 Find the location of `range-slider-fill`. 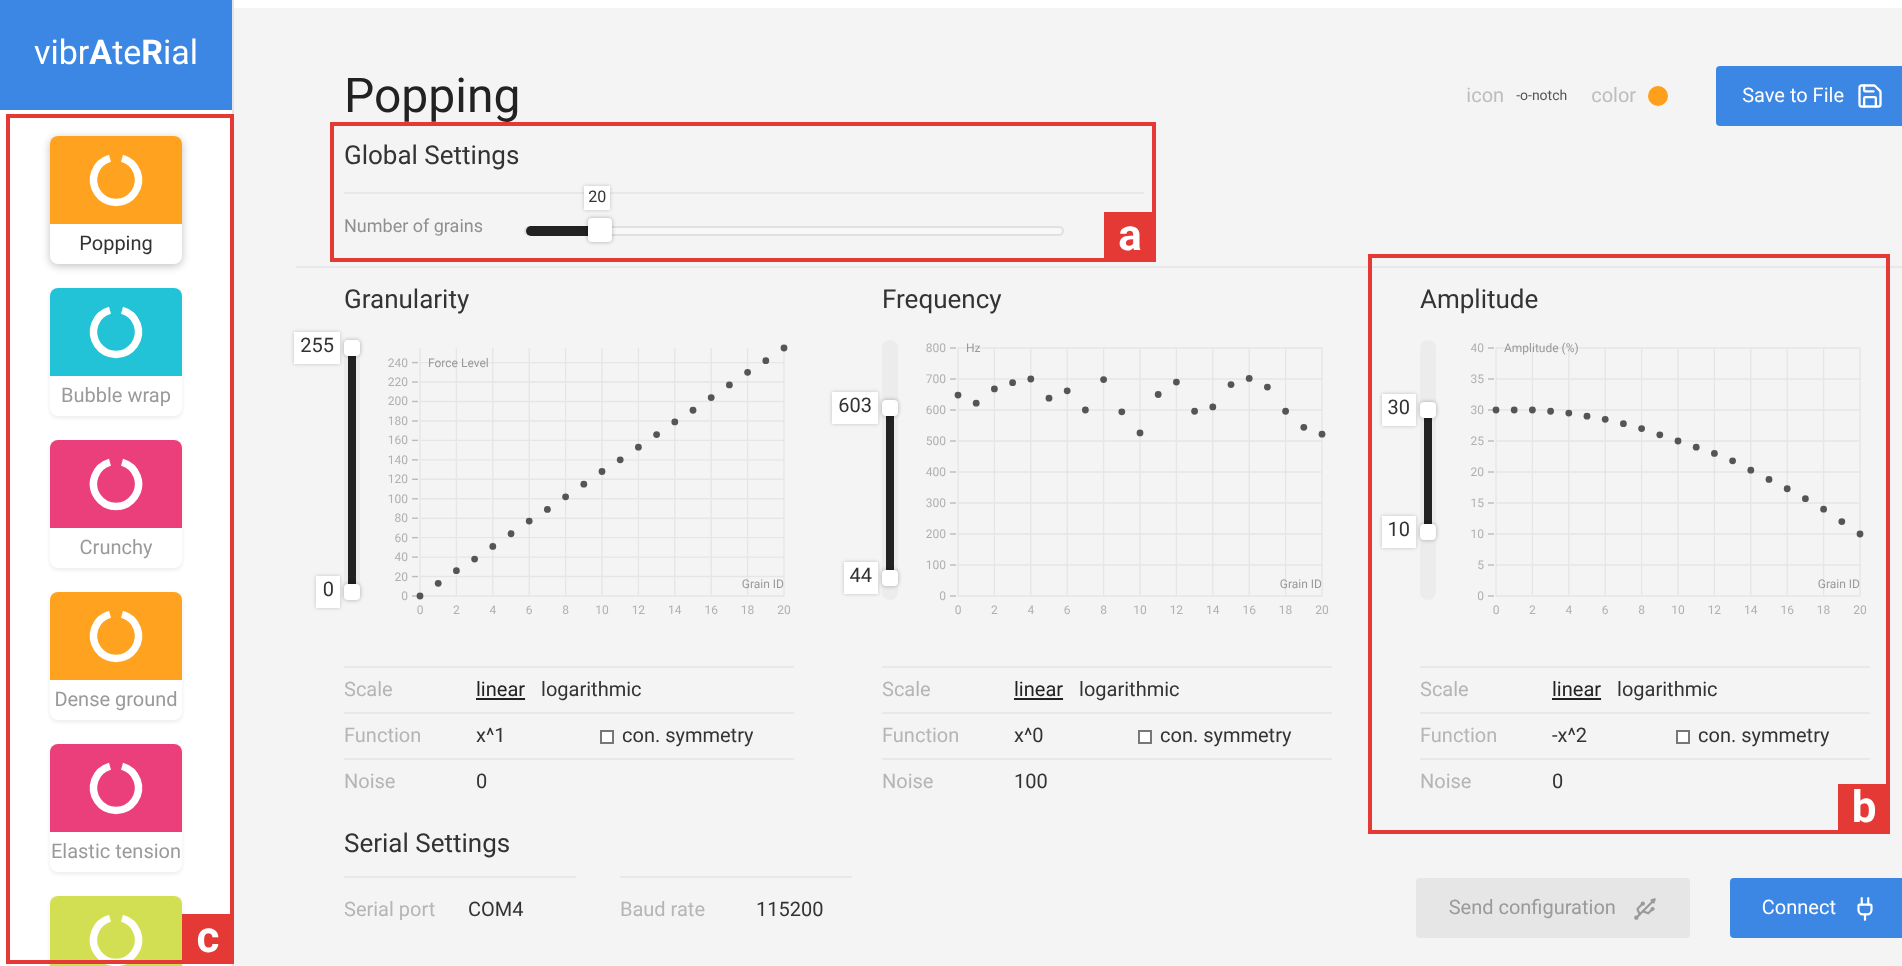

range-slider-fill is located at coordinates (1428, 470).